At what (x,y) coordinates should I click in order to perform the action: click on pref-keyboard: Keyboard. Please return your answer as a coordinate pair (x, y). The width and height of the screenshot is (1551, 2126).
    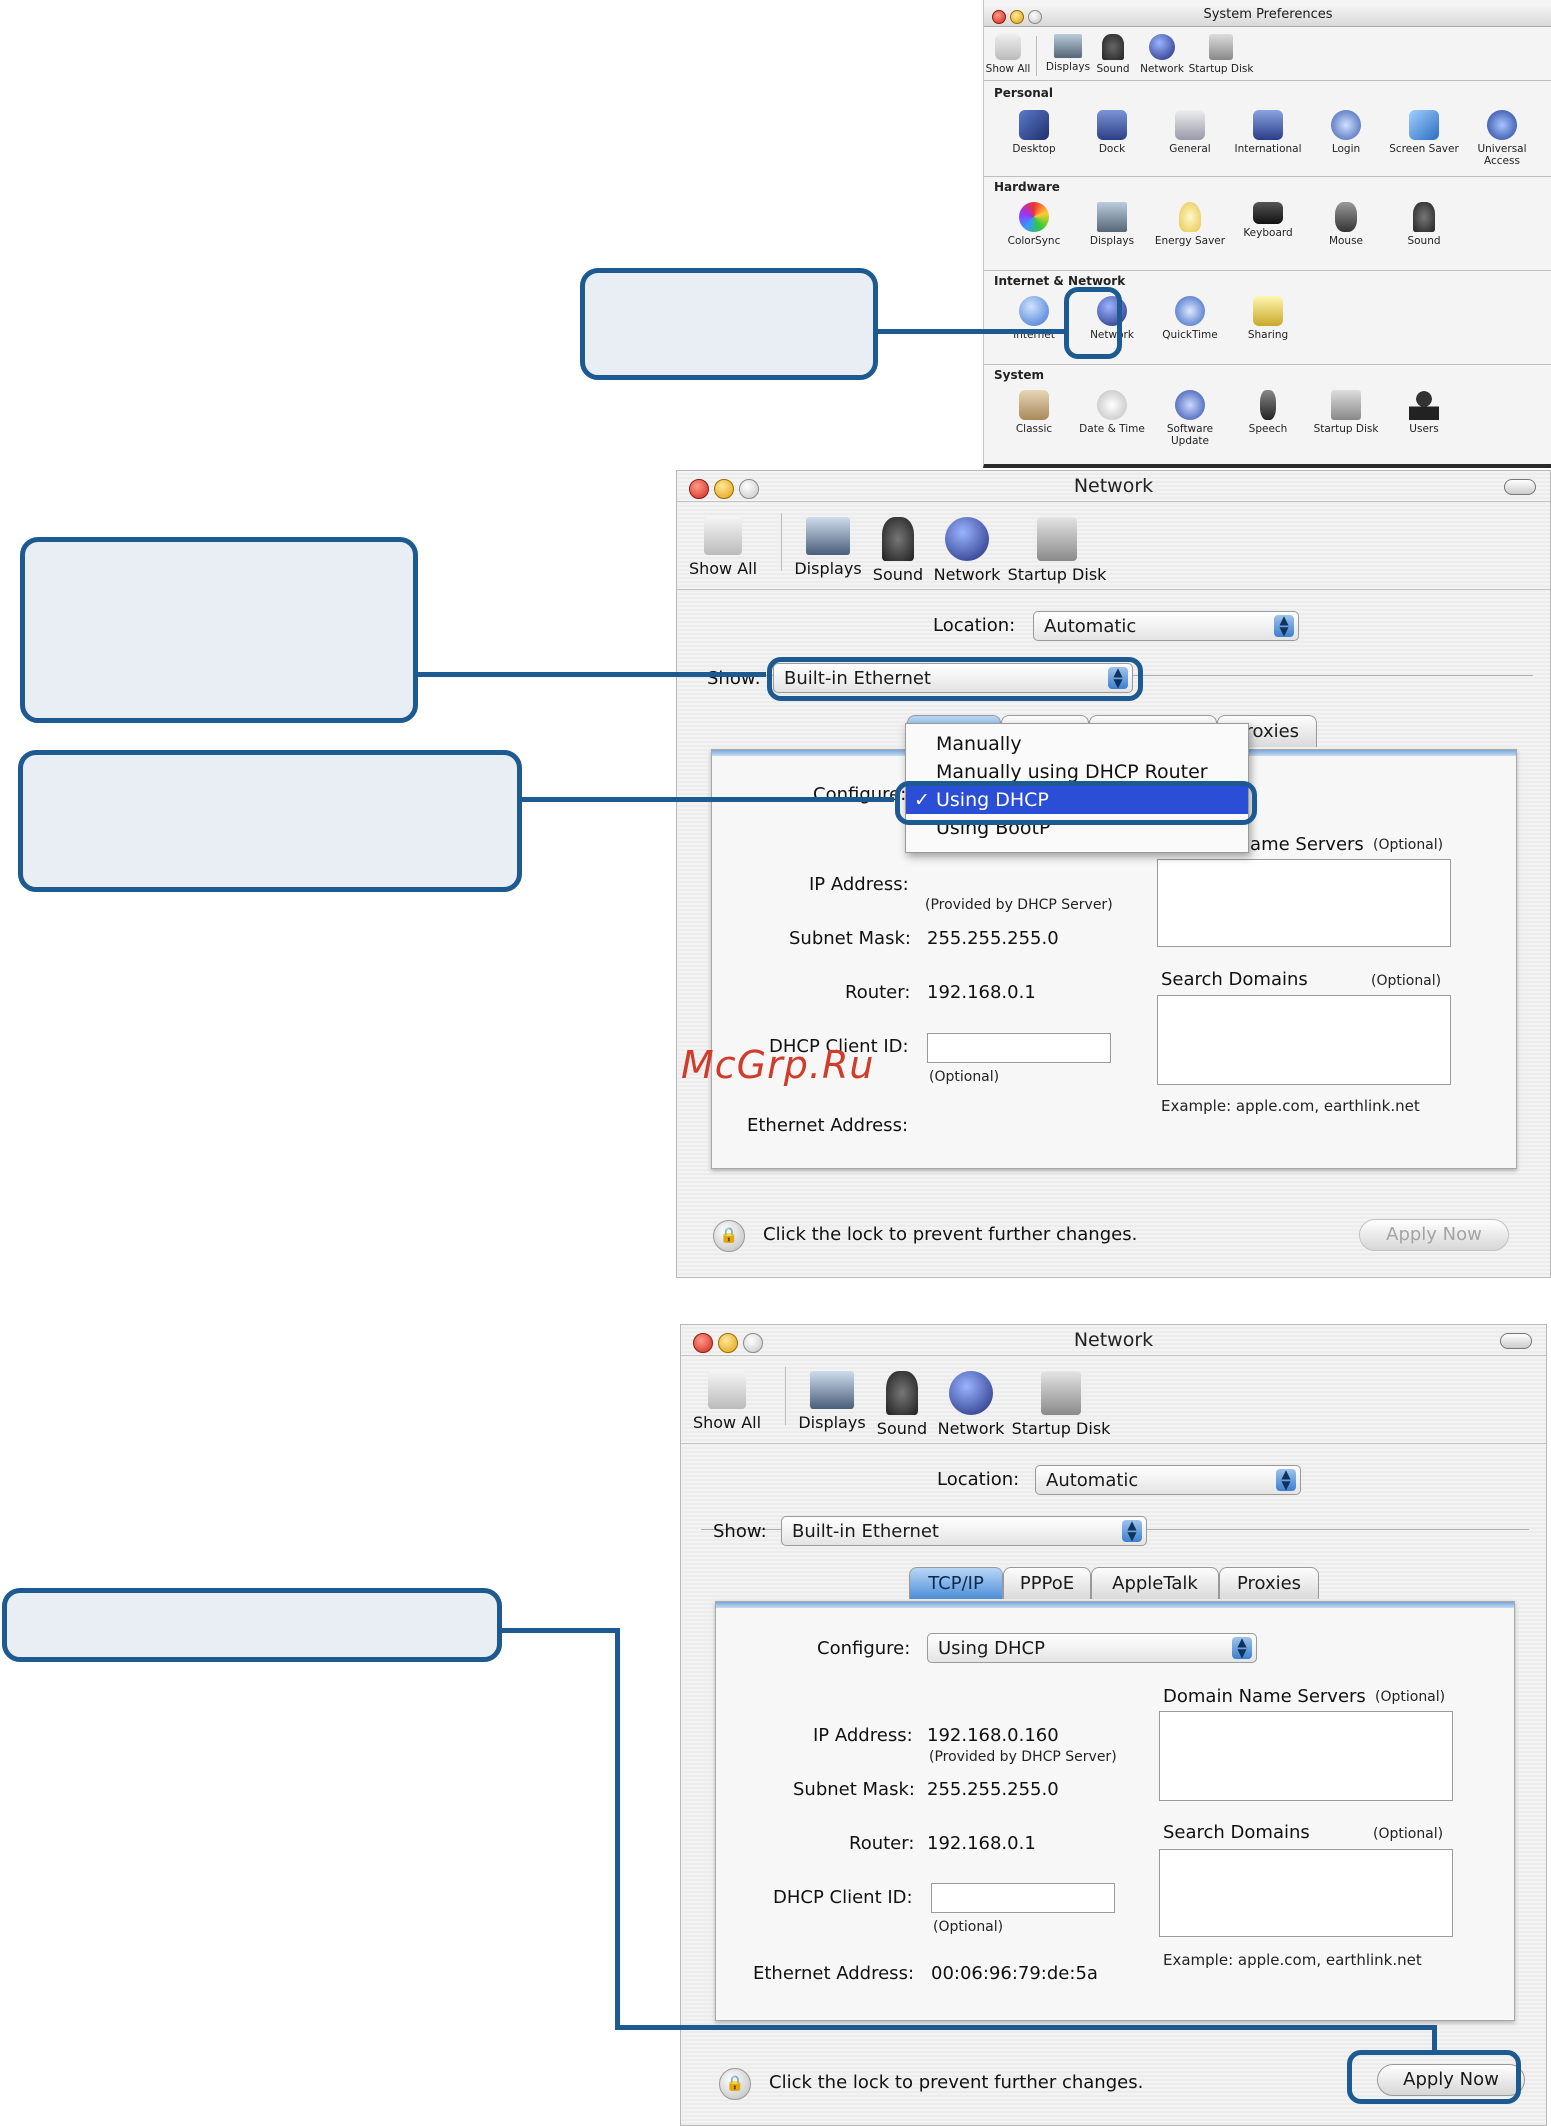
    Looking at the image, I should click on (1268, 220).